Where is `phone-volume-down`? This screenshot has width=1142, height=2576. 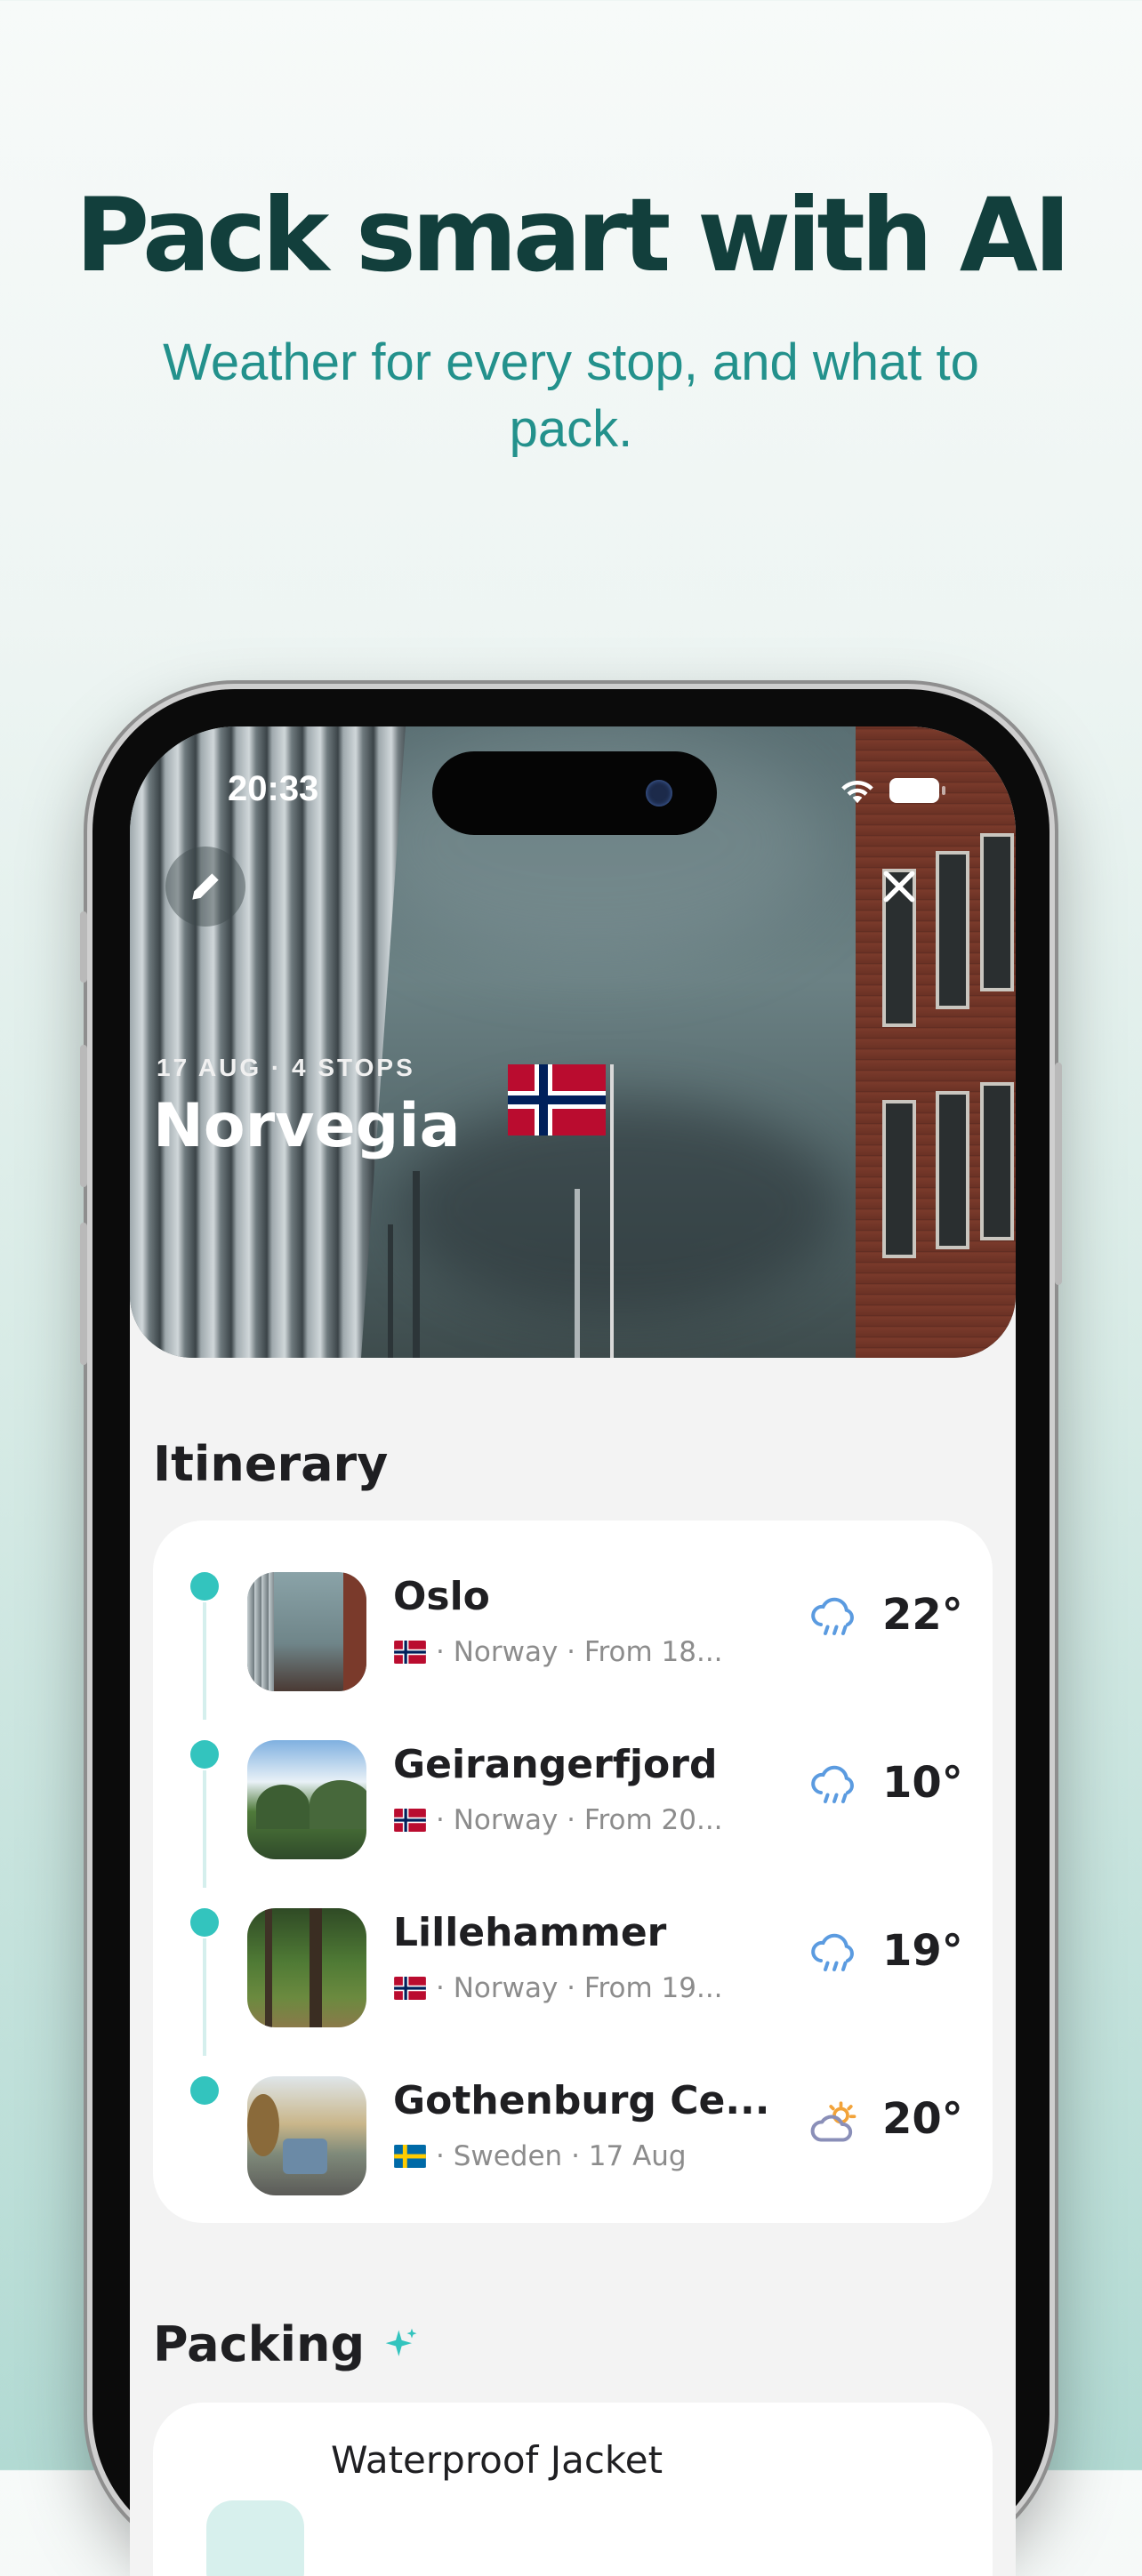
phone-volume-down is located at coordinates (83, 1294).